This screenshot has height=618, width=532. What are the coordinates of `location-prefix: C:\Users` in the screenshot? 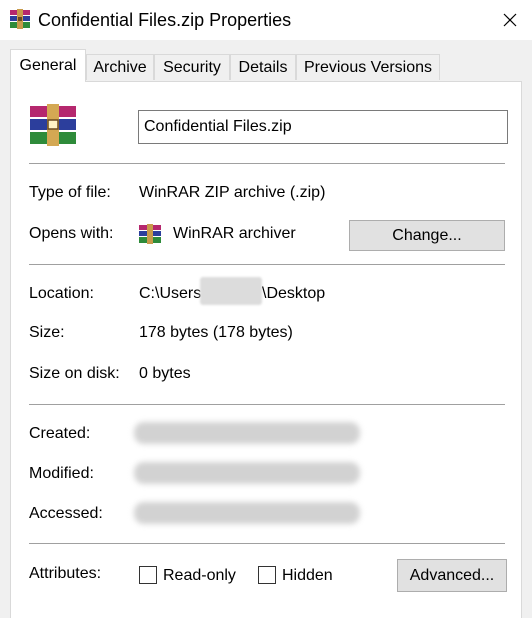 It's located at (170, 293).